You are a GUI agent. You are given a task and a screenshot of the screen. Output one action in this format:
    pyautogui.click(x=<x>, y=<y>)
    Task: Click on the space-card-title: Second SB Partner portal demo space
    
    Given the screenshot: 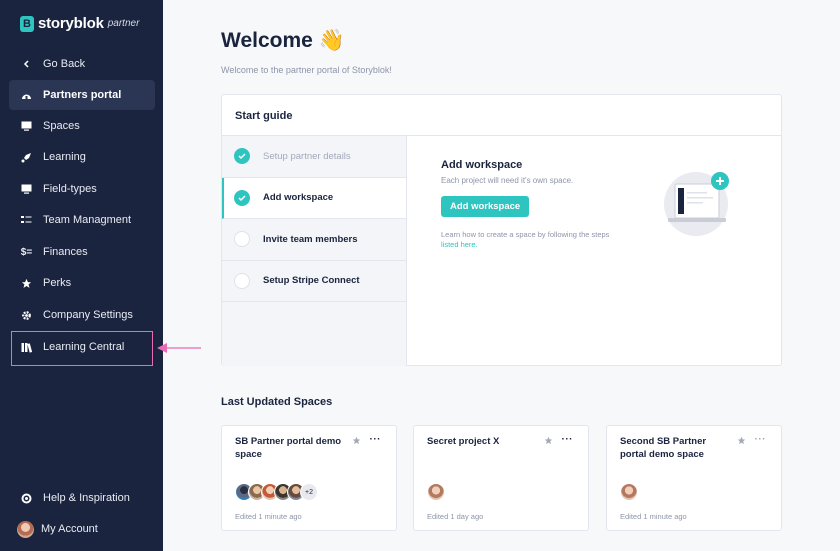 What is the action you would take?
    pyautogui.click(x=663, y=448)
    